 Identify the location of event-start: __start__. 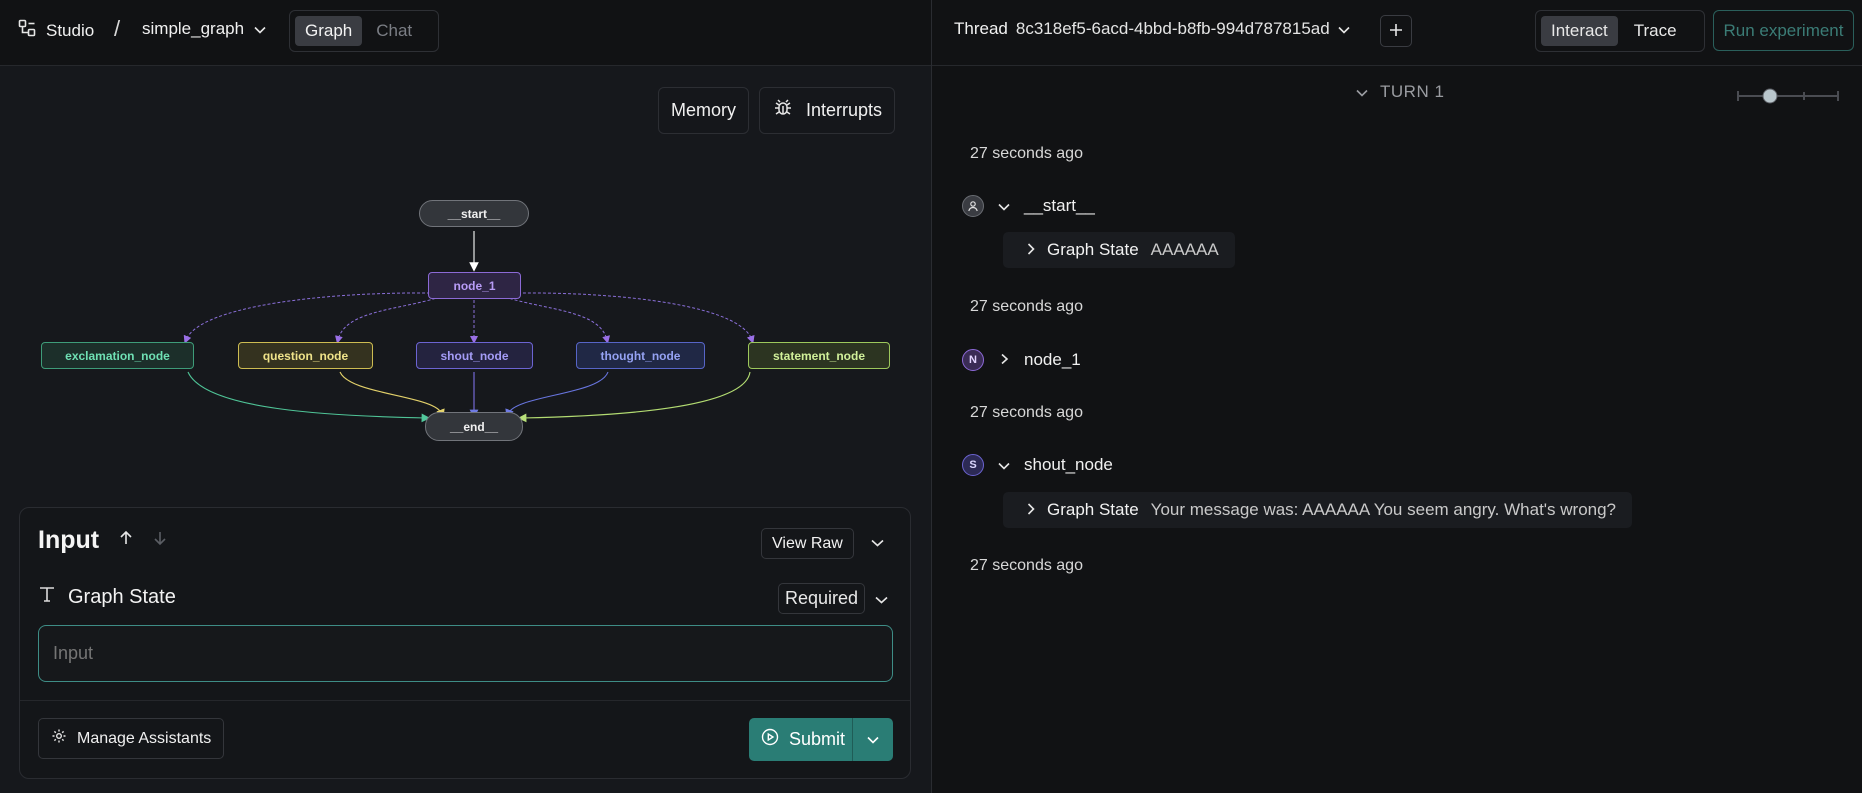
(1028, 206).